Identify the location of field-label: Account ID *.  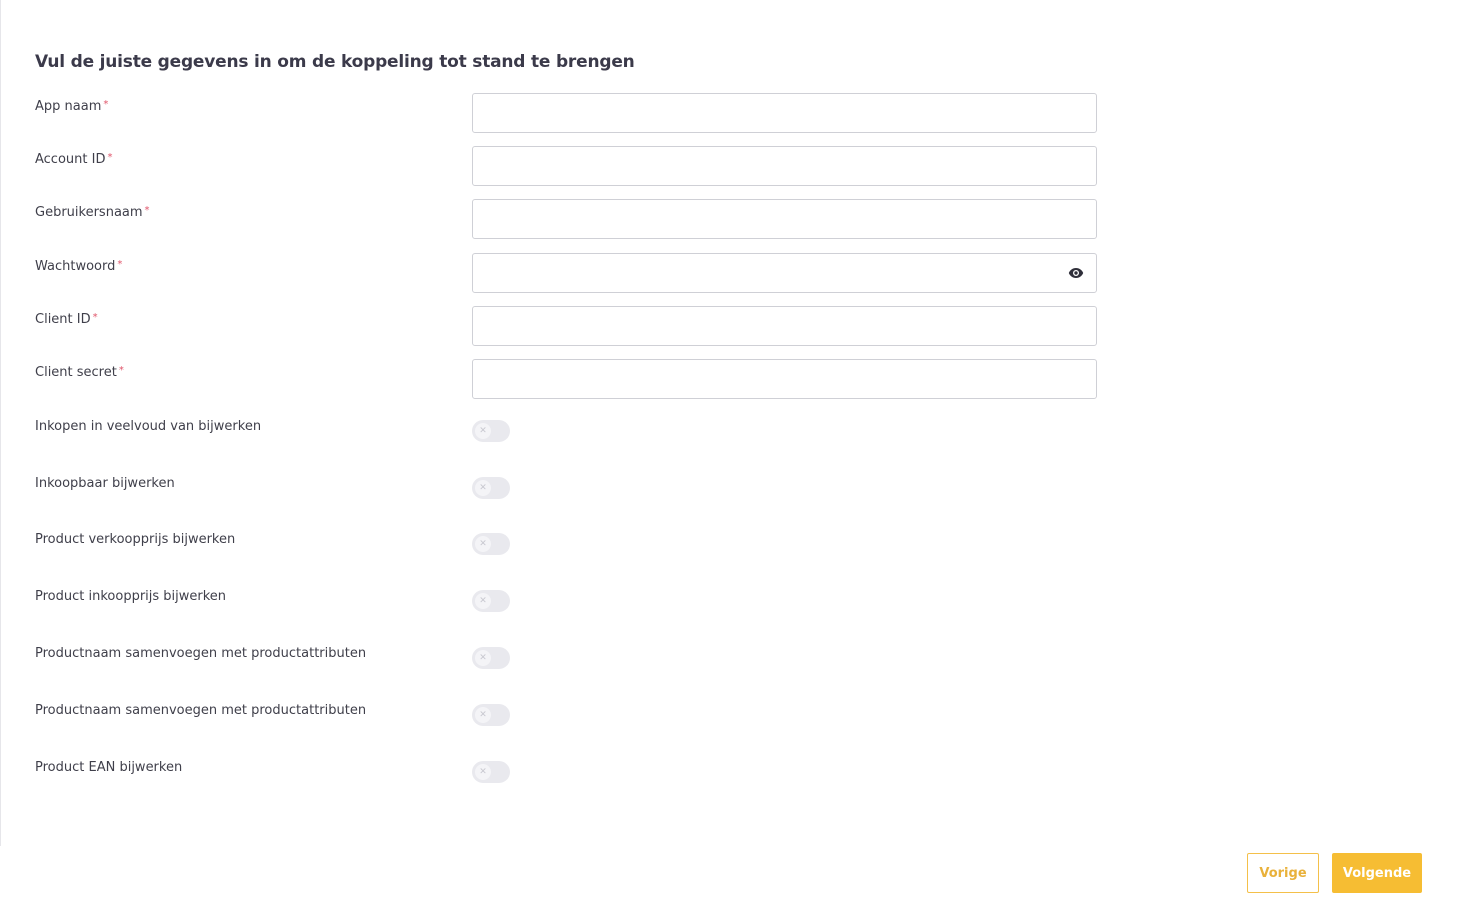
(73, 159).